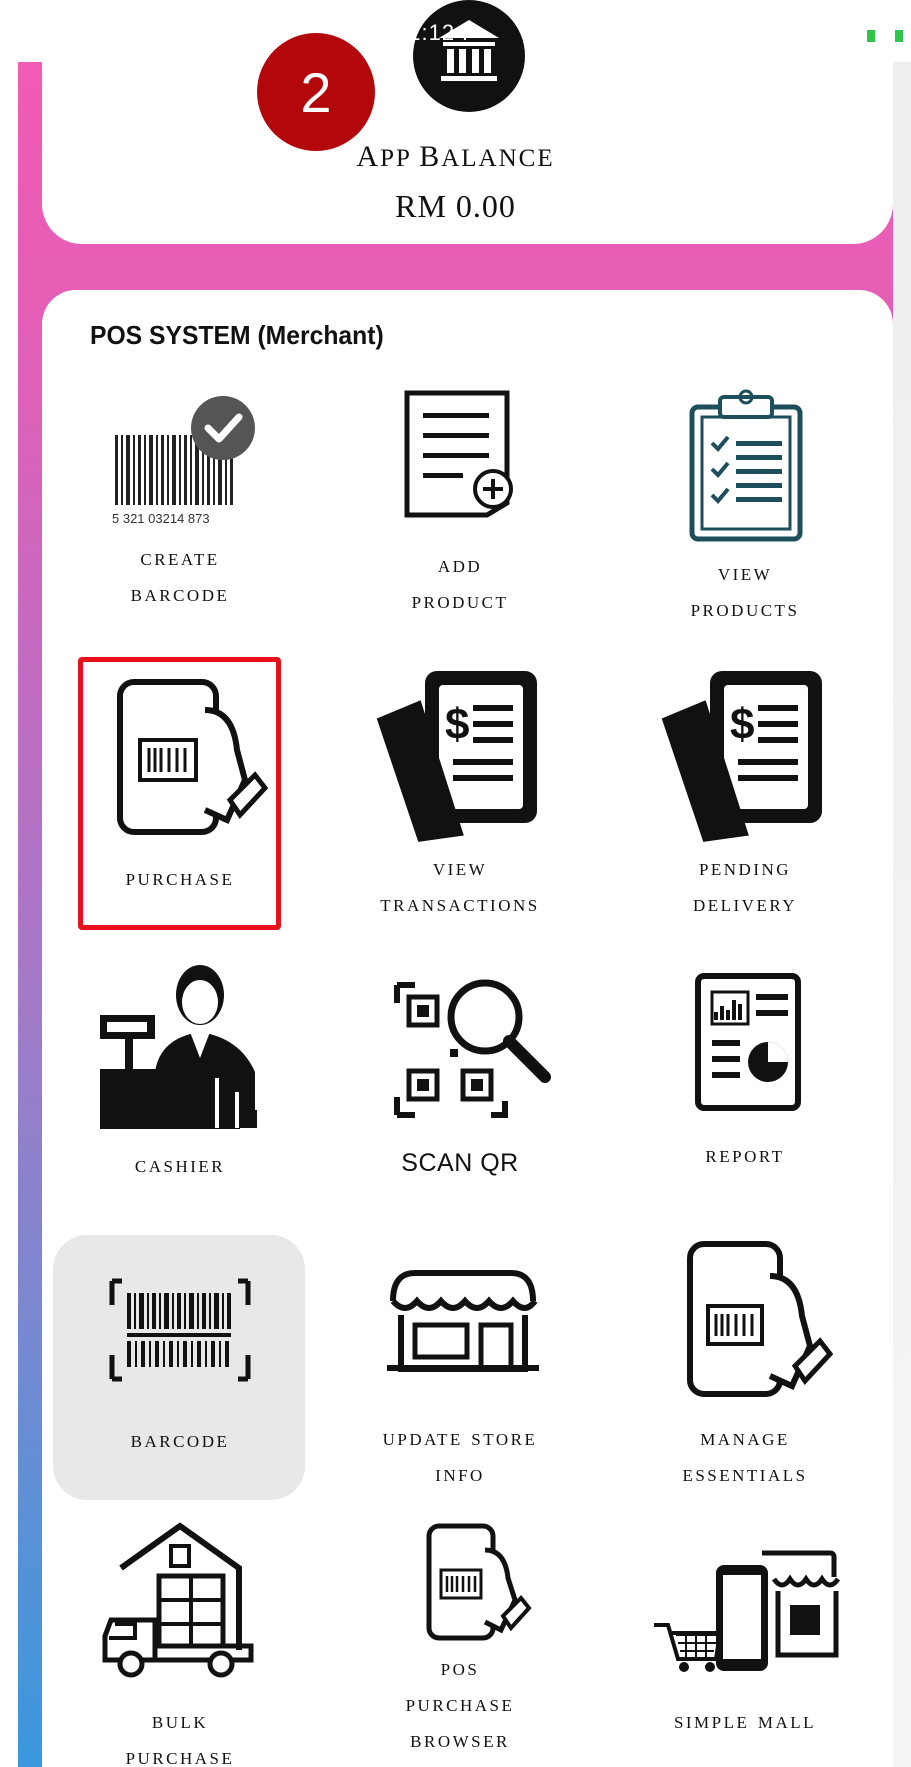  What do you see at coordinates (885, 36) in the screenshot?
I see `battery-icon` at bounding box center [885, 36].